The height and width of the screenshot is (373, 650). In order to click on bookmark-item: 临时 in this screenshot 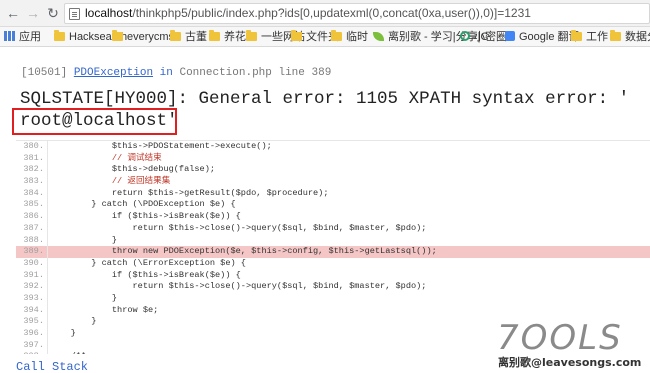, I will do `click(349, 37)`.